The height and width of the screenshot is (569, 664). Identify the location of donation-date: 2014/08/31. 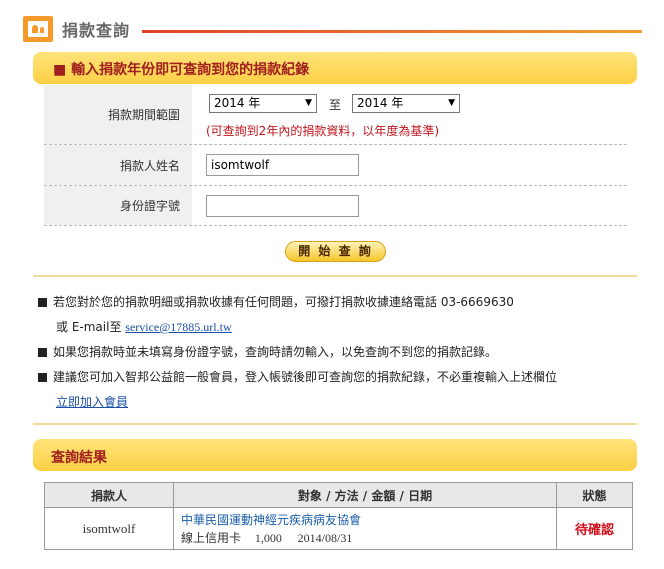
(325, 537).